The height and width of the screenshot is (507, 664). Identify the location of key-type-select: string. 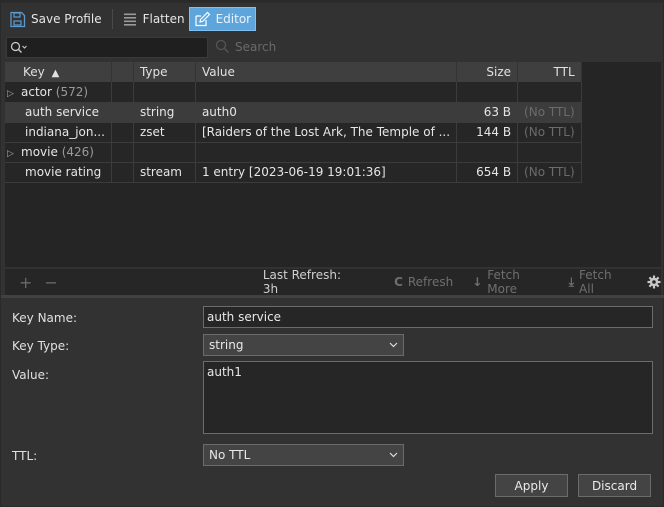
(303, 345).